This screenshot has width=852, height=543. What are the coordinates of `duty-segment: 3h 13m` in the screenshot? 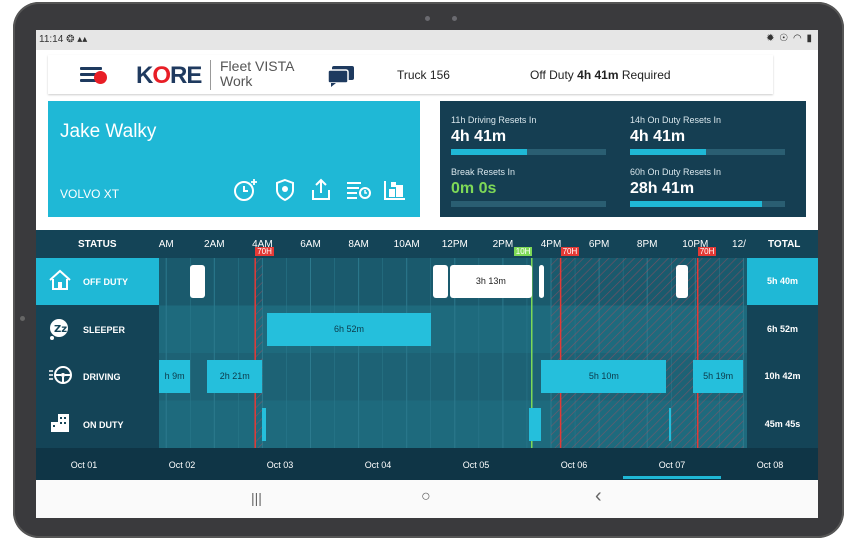 It's located at (490, 281).